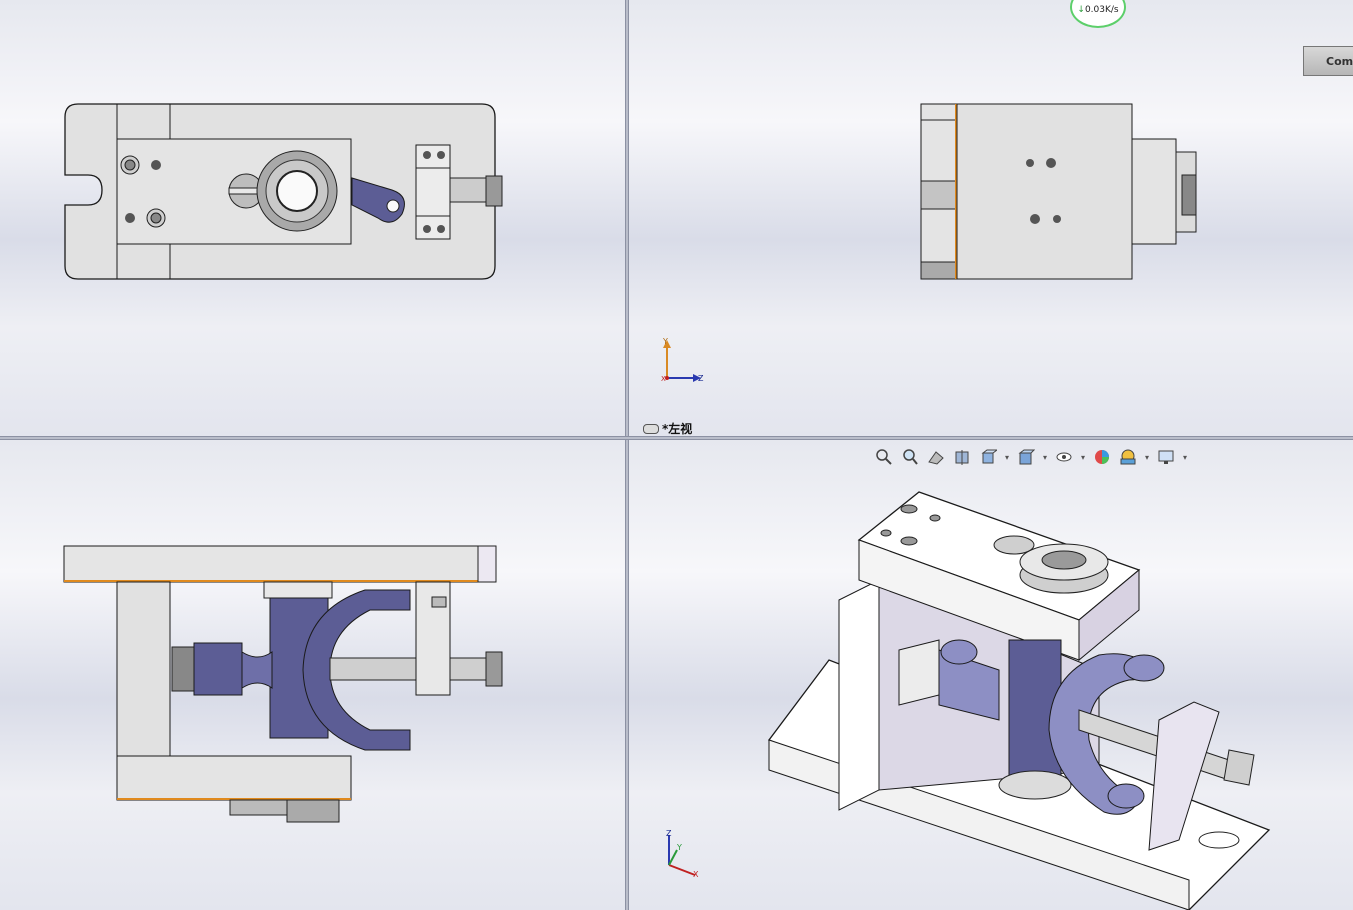  I want to click on base-plate-top, so click(280, 564).